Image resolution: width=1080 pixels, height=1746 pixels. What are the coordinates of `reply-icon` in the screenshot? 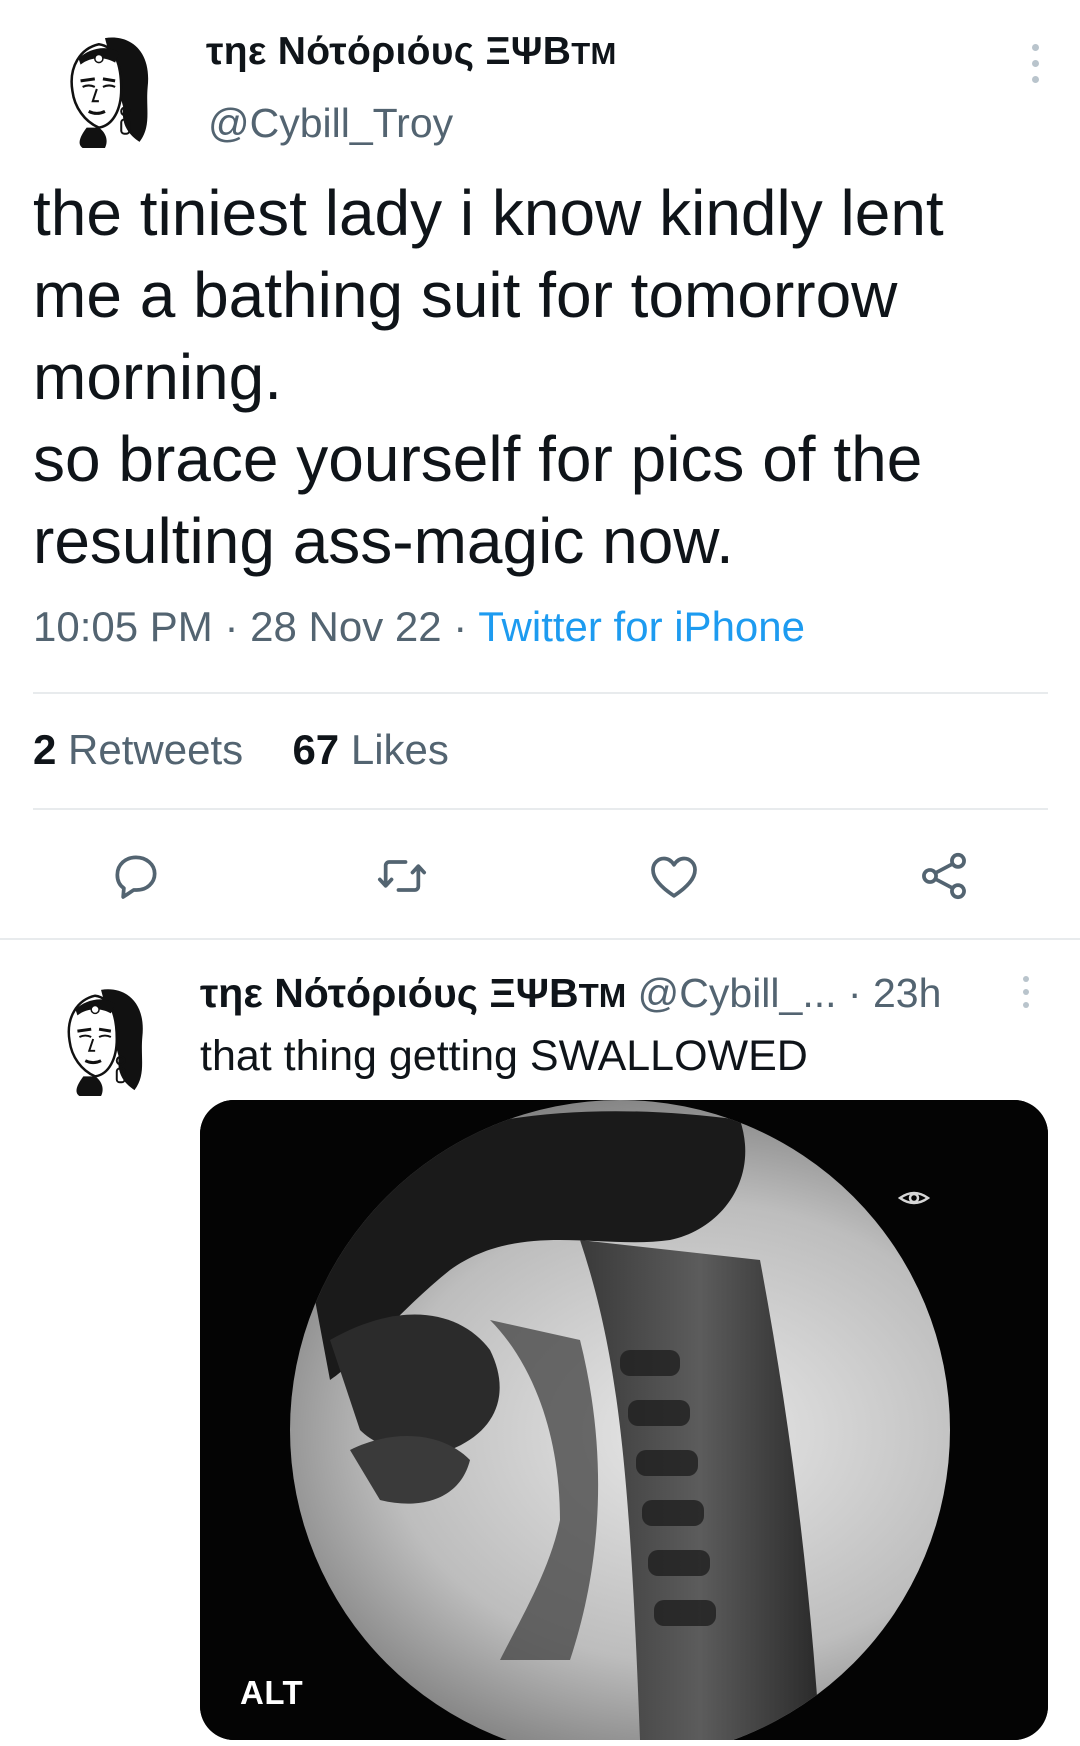 It's located at (136, 877).